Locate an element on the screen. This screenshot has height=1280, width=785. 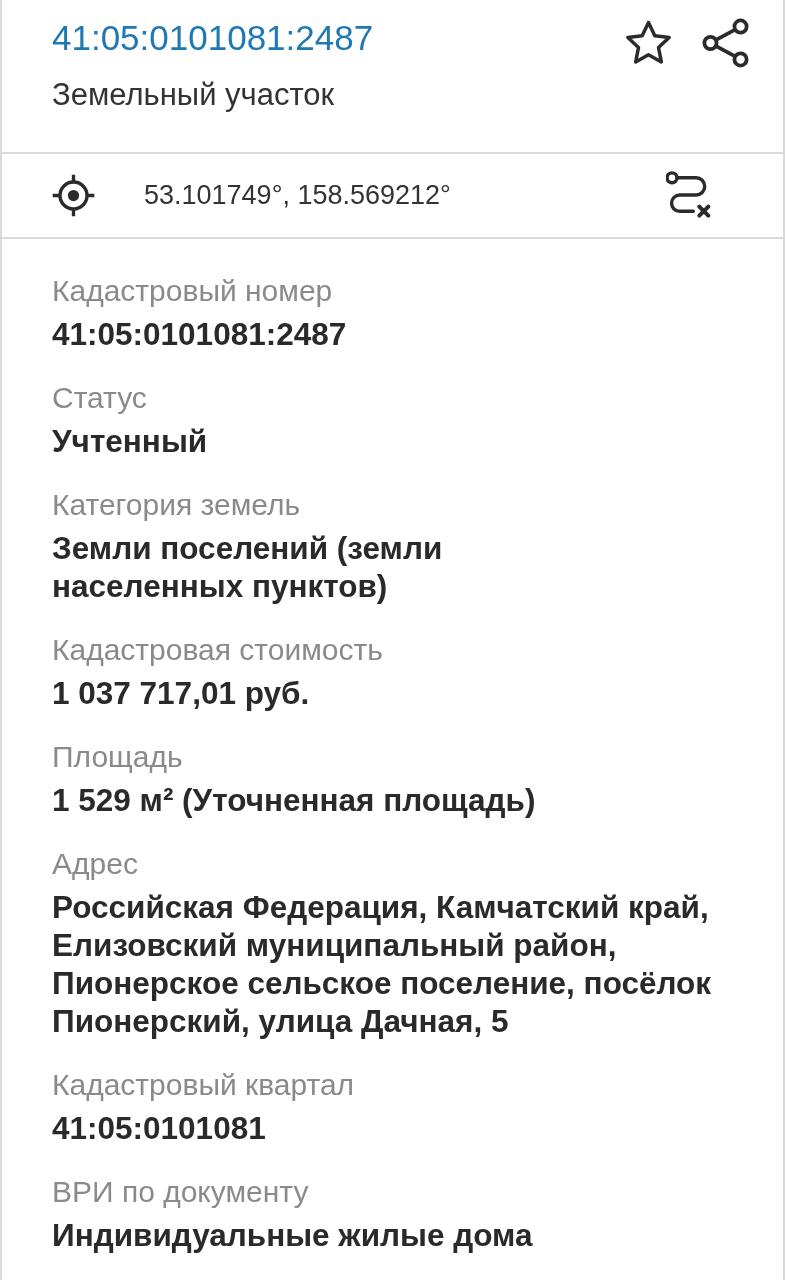
field-label: Адрес is located at coordinates (95, 864).